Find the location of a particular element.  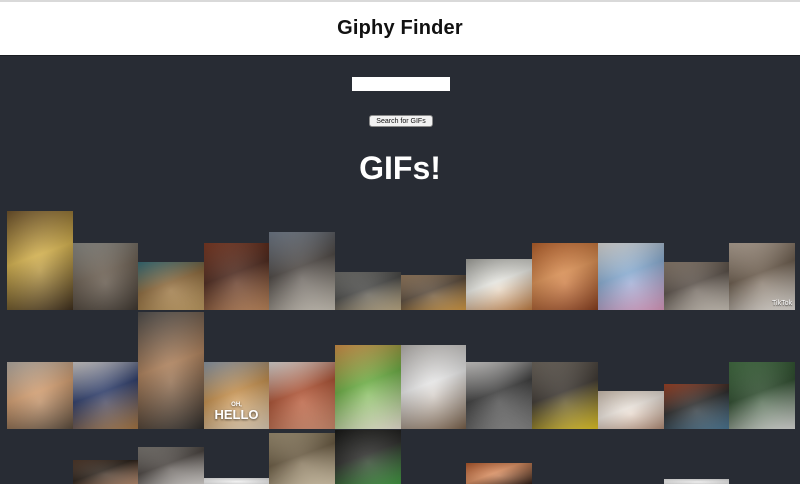

gif-dog-dark is located at coordinates (368, 457).